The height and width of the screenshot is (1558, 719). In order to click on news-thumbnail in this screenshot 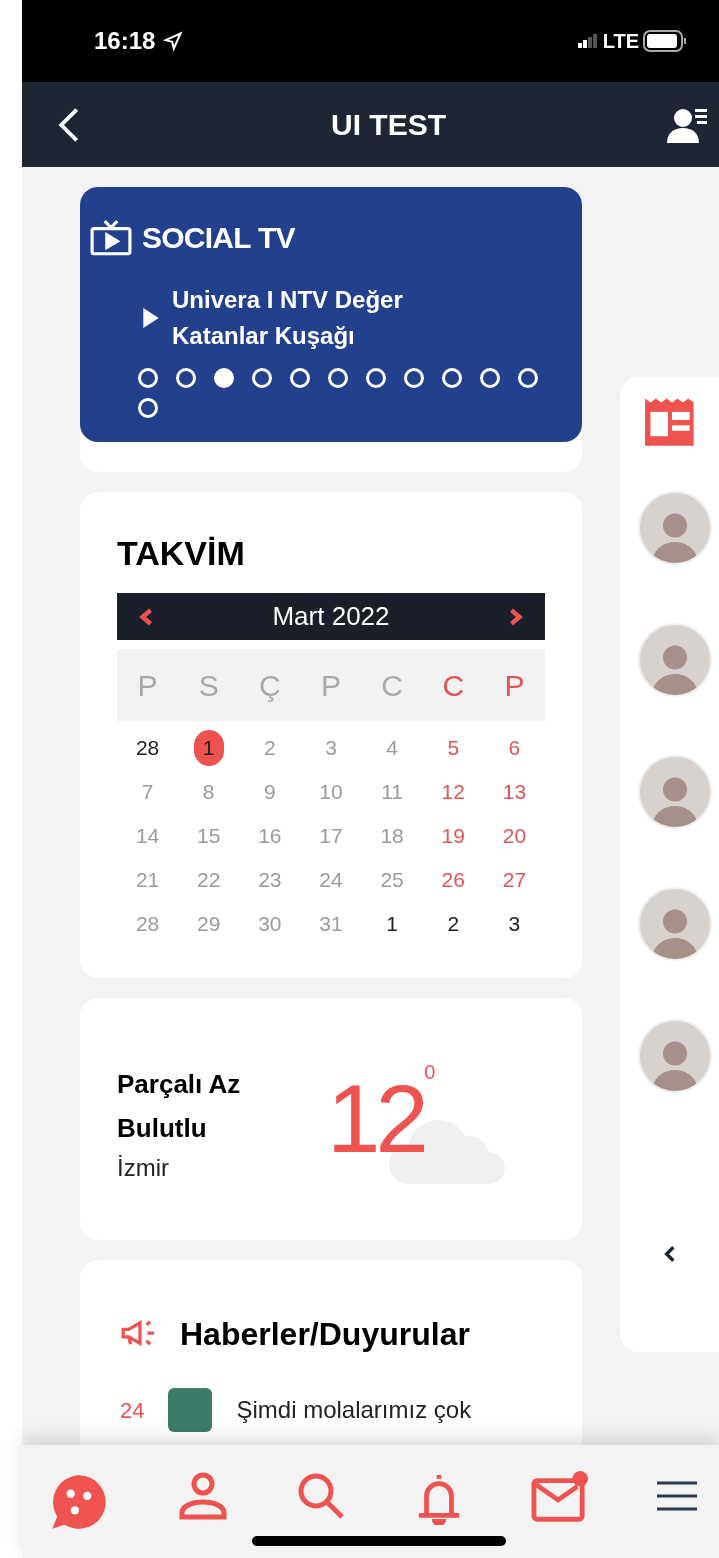, I will do `click(190, 1410)`.